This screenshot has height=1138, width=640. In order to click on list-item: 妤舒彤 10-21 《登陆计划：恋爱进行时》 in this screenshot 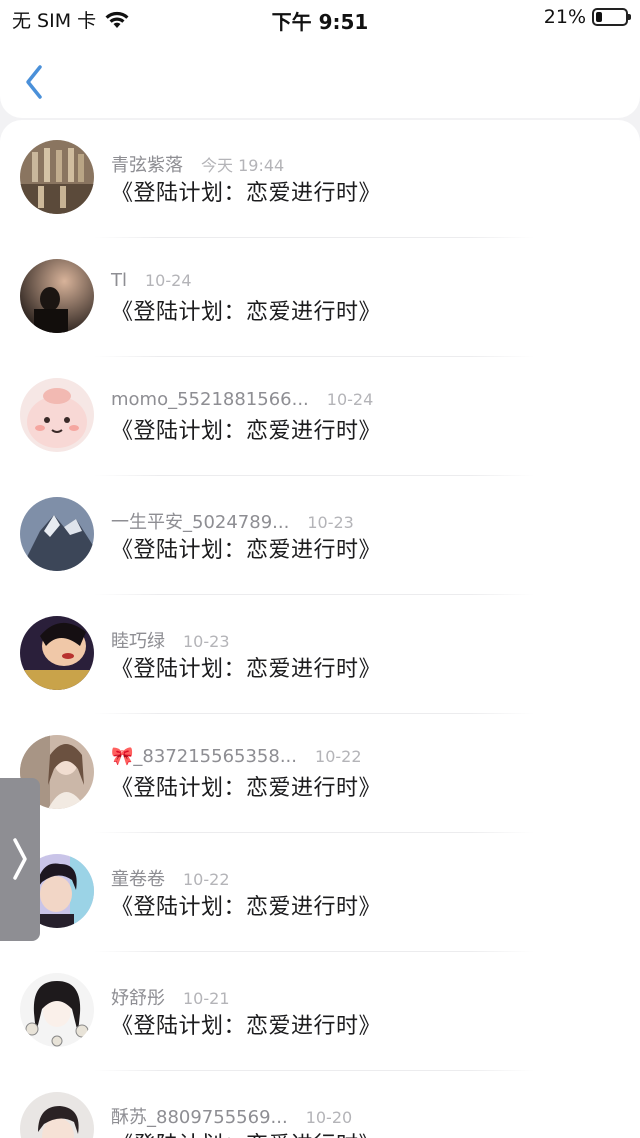, I will do `click(320, 1012)`.